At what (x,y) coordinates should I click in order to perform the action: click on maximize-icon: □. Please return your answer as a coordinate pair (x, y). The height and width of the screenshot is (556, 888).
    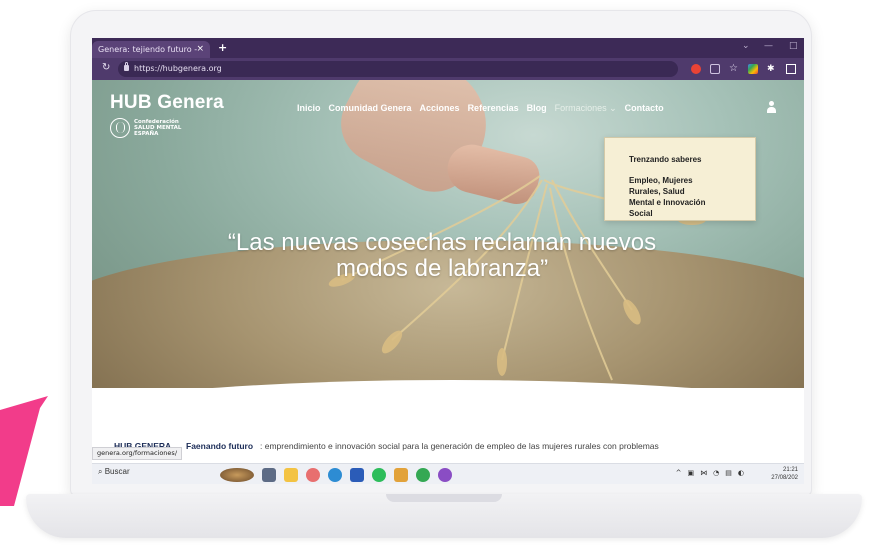
    Looking at the image, I should click on (793, 46).